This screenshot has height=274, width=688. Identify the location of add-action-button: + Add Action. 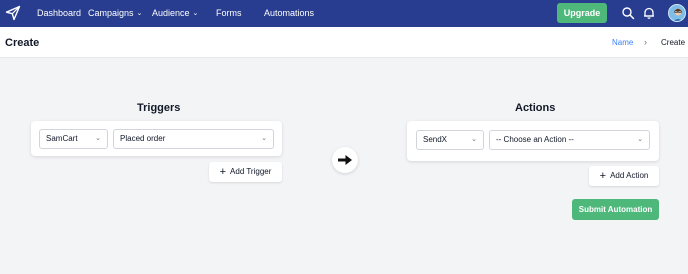
(624, 176).